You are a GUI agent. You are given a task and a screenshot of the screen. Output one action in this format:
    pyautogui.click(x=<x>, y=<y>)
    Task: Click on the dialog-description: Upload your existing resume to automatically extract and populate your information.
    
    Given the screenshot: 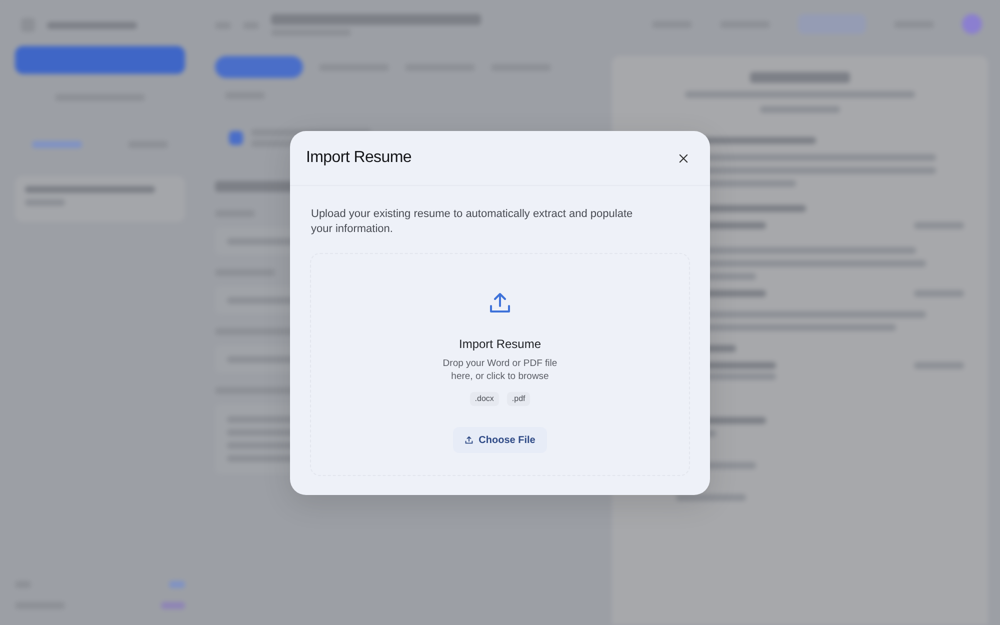 What is the action you would take?
    pyautogui.click(x=472, y=222)
    